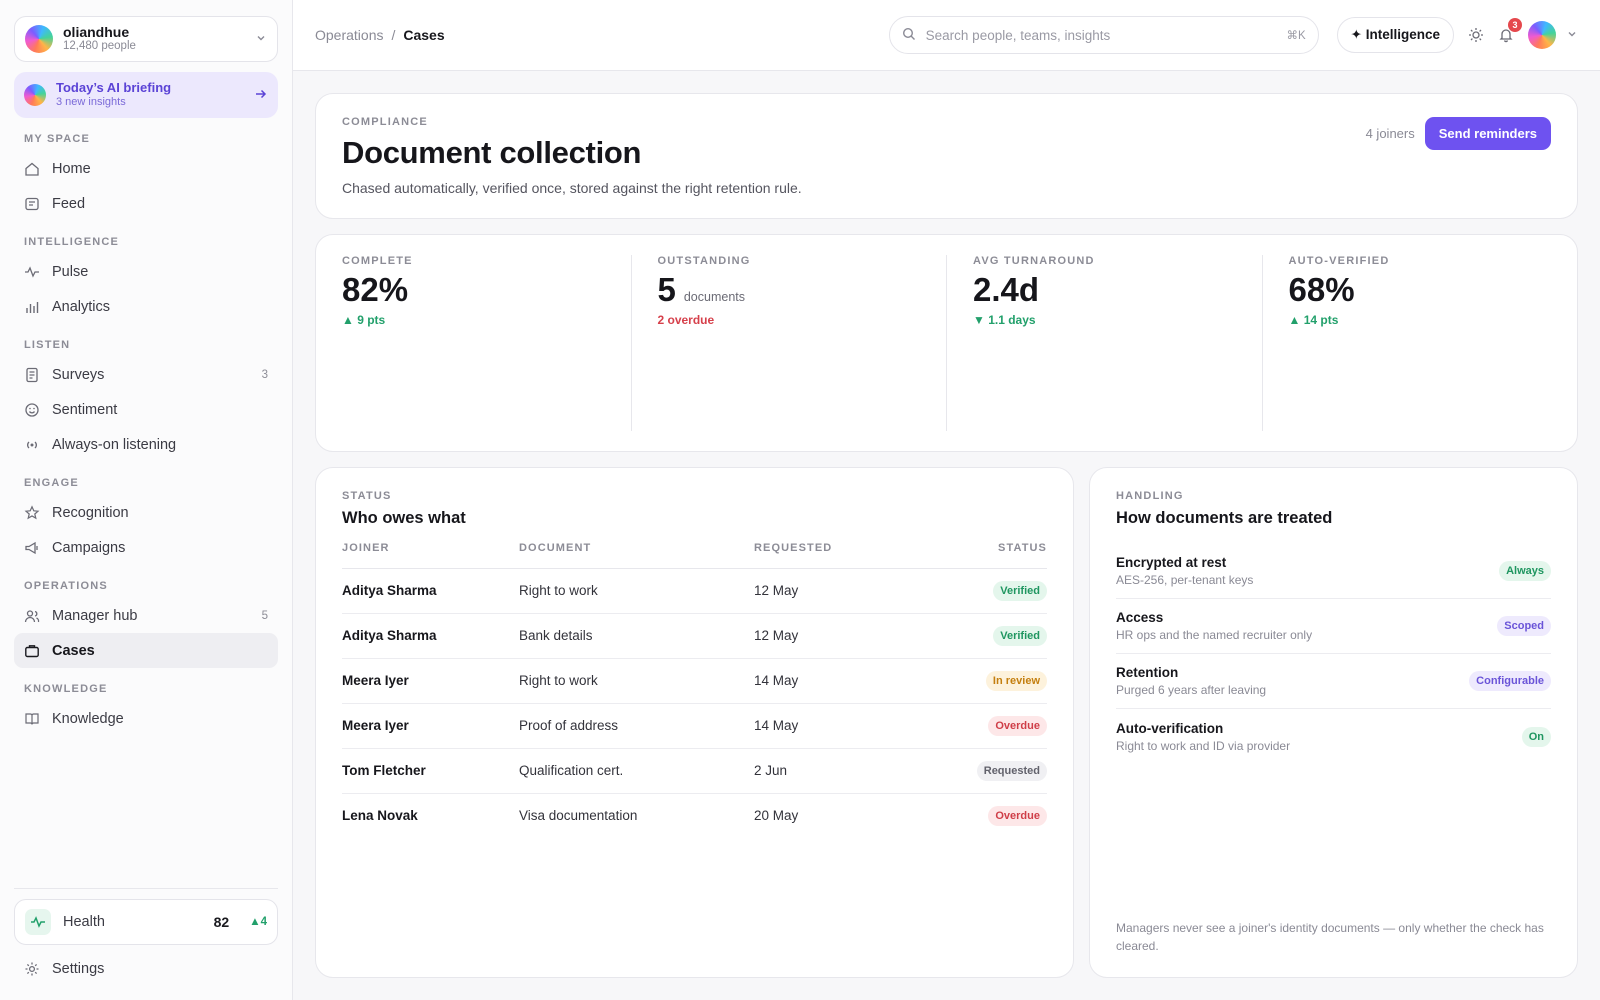 This screenshot has width=1600, height=1000. Describe the element at coordinates (88, 718) in the screenshot. I see `sidebar-item-label: Knowledge` at that location.